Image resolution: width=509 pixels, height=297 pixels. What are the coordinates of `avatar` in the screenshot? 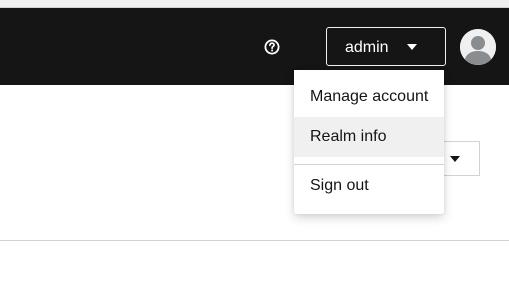 It's located at (478, 47).